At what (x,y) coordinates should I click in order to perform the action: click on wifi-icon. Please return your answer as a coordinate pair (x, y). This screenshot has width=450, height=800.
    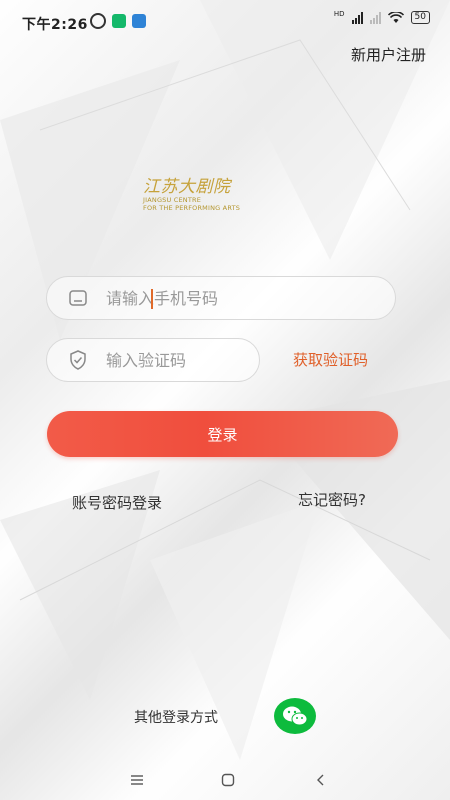
    Looking at the image, I should click on (395, 17).